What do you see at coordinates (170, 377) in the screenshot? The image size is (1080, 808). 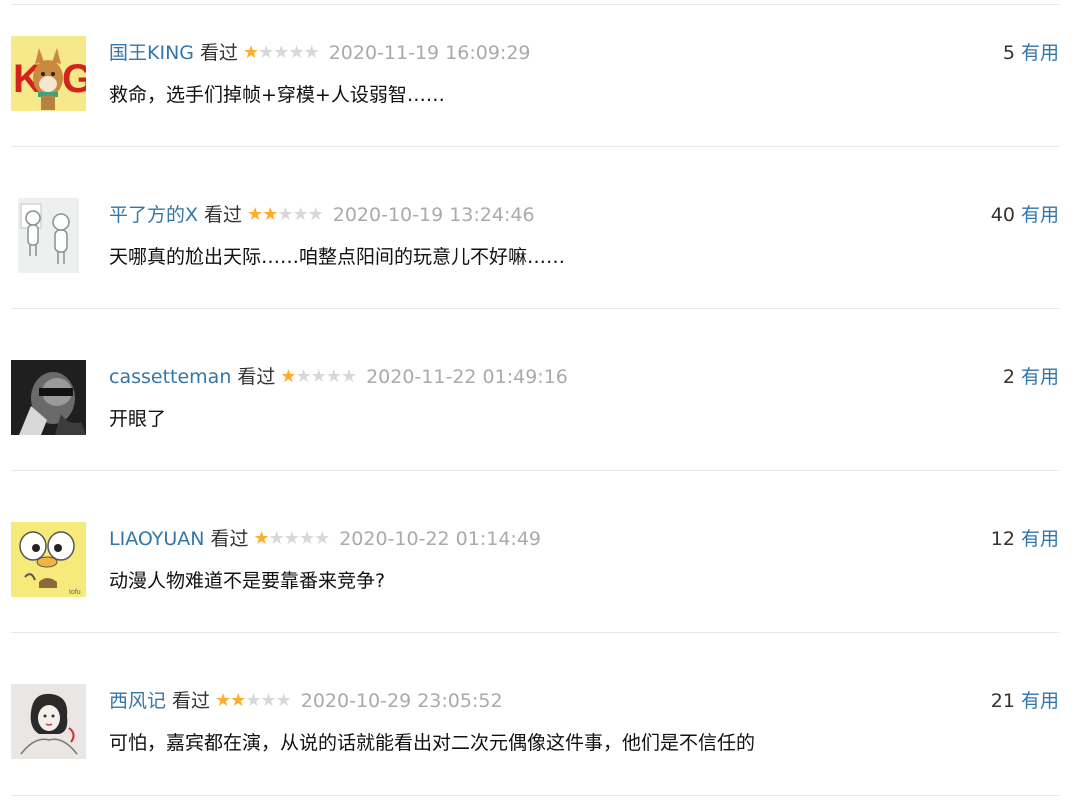 I see `username-link: cassetteman` at bounding box center [170, 377].